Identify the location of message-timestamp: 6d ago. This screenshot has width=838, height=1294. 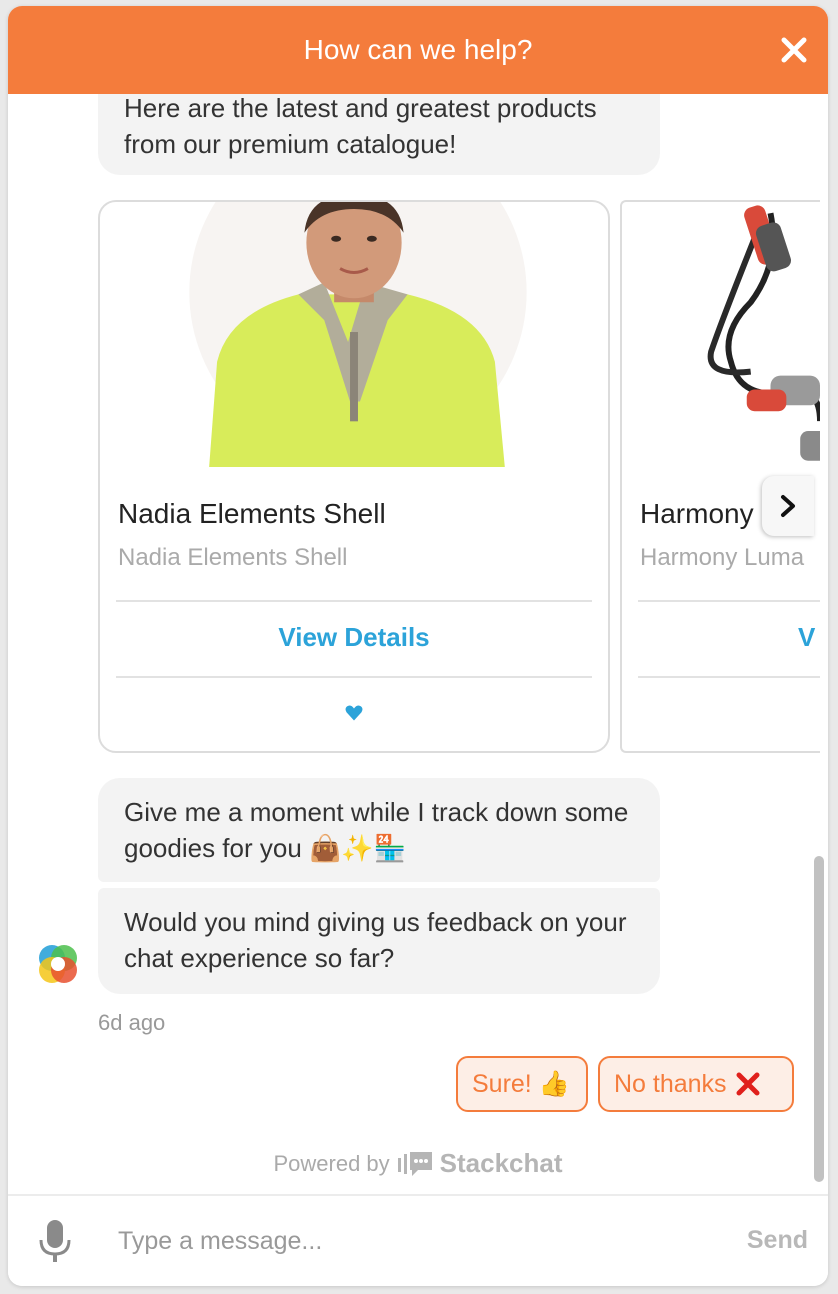
(132, 1022).